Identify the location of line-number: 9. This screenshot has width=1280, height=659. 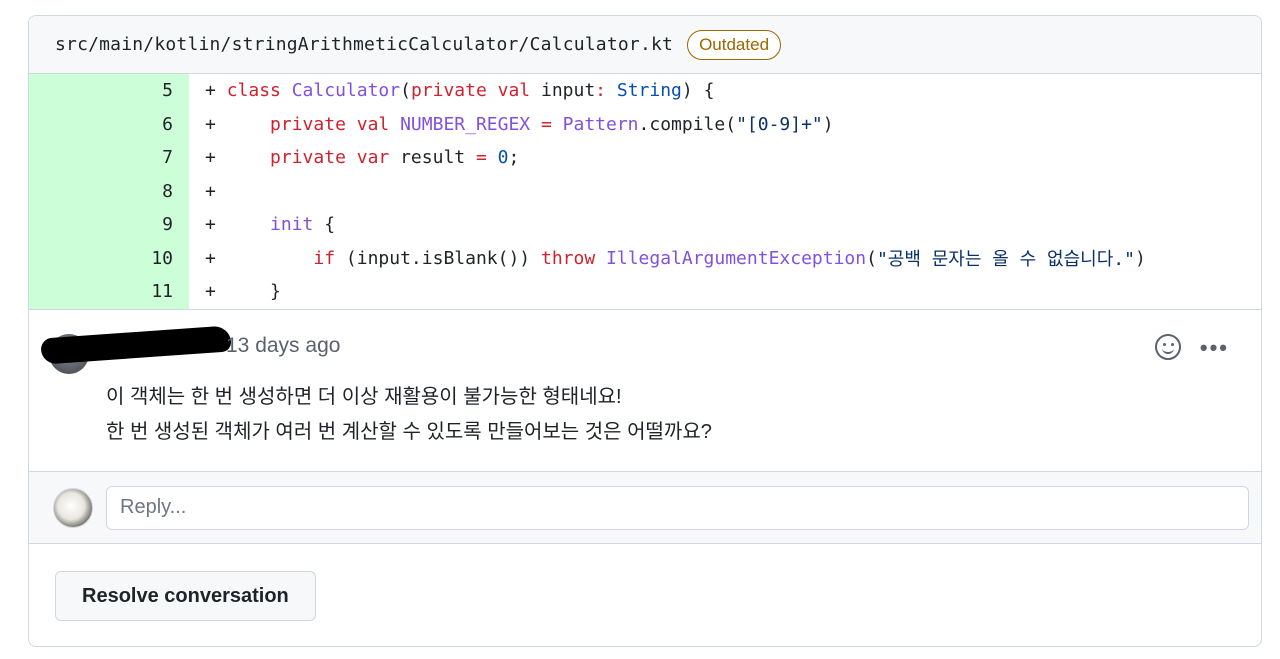
(109, 225).